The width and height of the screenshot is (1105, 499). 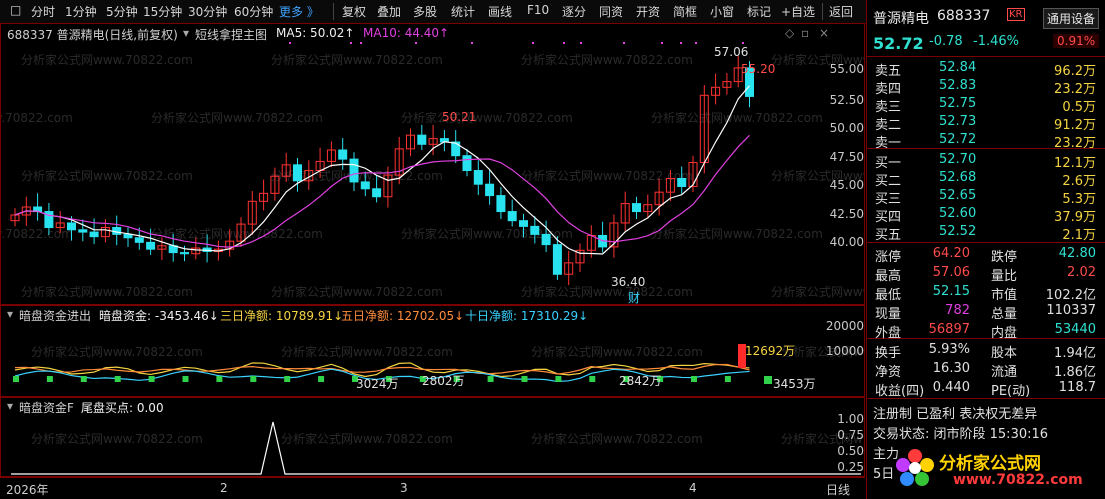 I want to click on annot-3453: 3453万, so click(x=794, y=384).